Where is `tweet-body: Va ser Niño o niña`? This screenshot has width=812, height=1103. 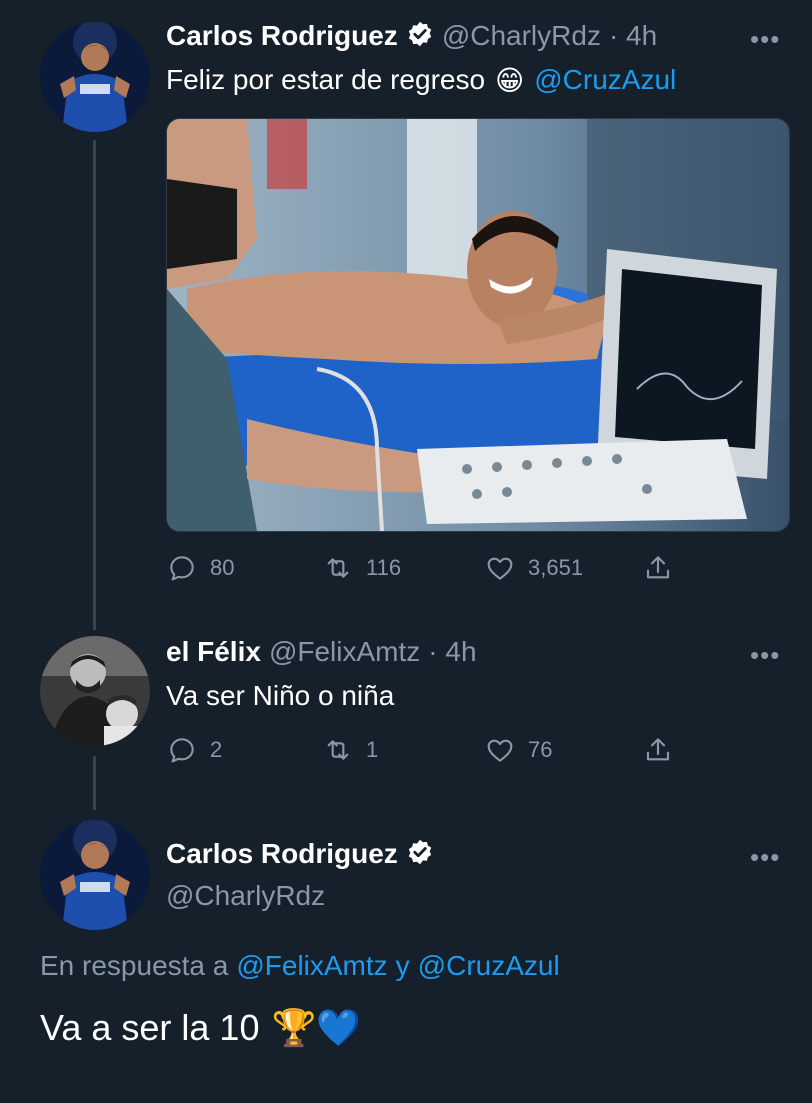
tweet-body: Va ser Niño o niña is located at coordinates (280, 695).